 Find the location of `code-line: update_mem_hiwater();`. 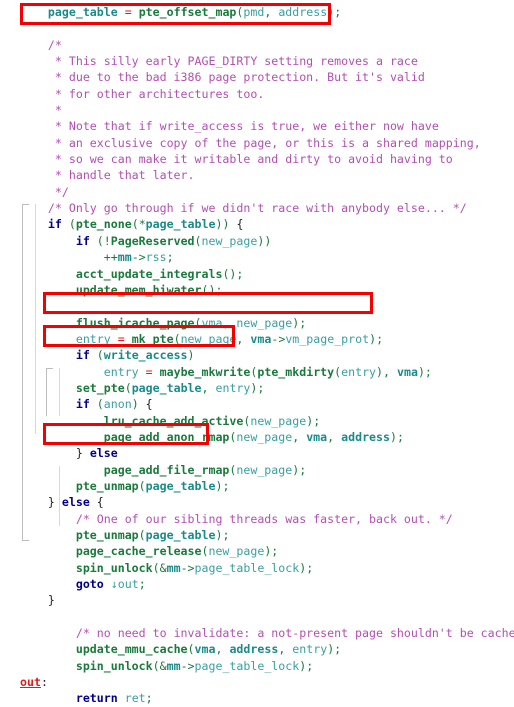

code-line: update_mem_hiwater(); is located at coordinates (257, 290).